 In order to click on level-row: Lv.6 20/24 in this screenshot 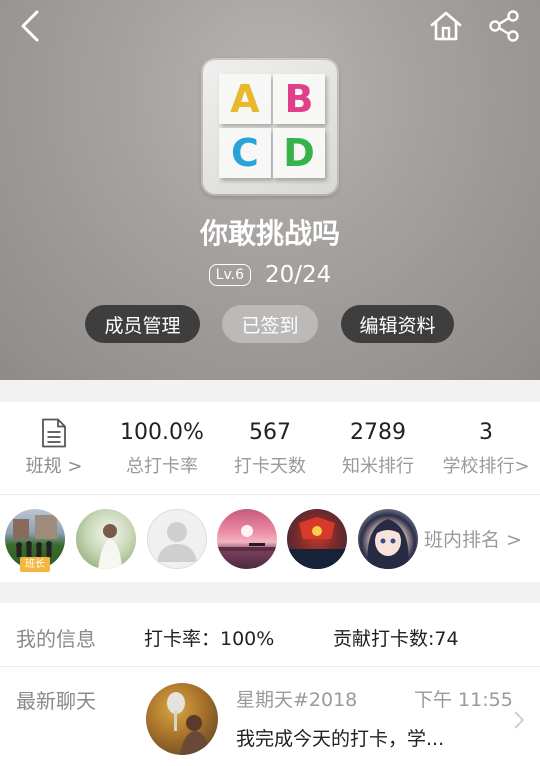, I will do `click(270, 275)`.